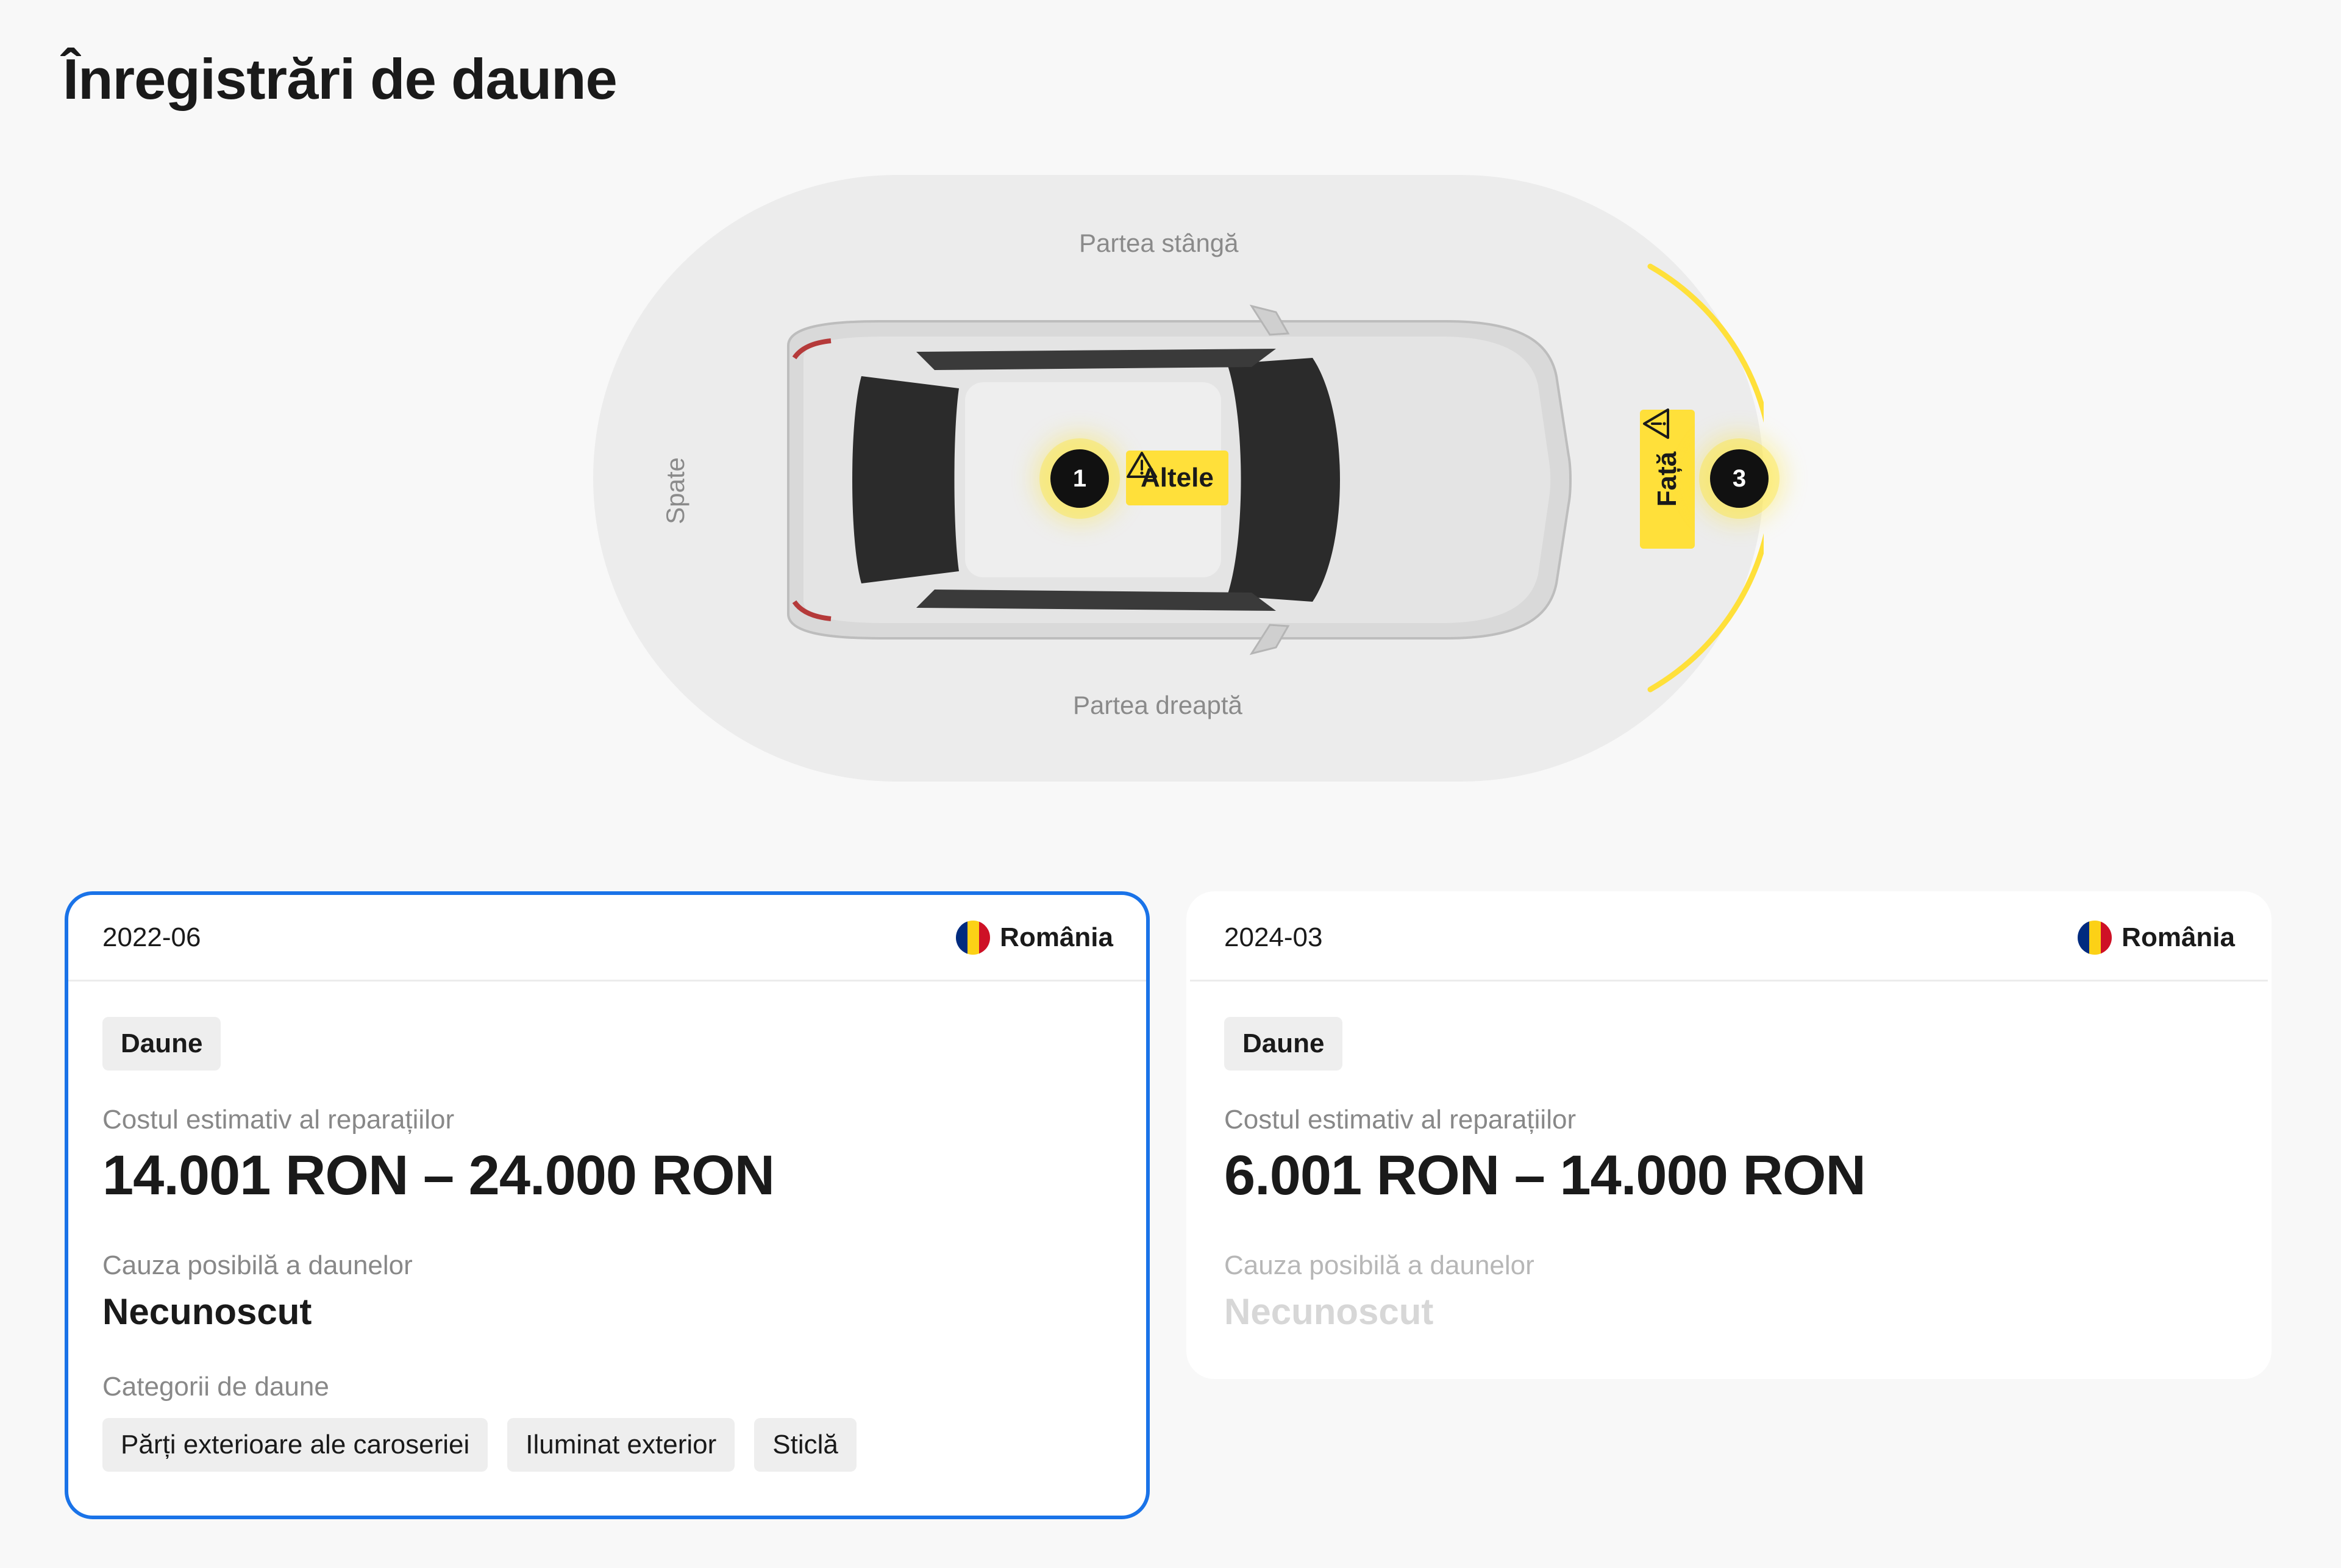 This screenshot has height=1568, width=2341. Describe the element at coordinates (151, 937) in the screenshot. I see `record-date: 2022-06` at that location.